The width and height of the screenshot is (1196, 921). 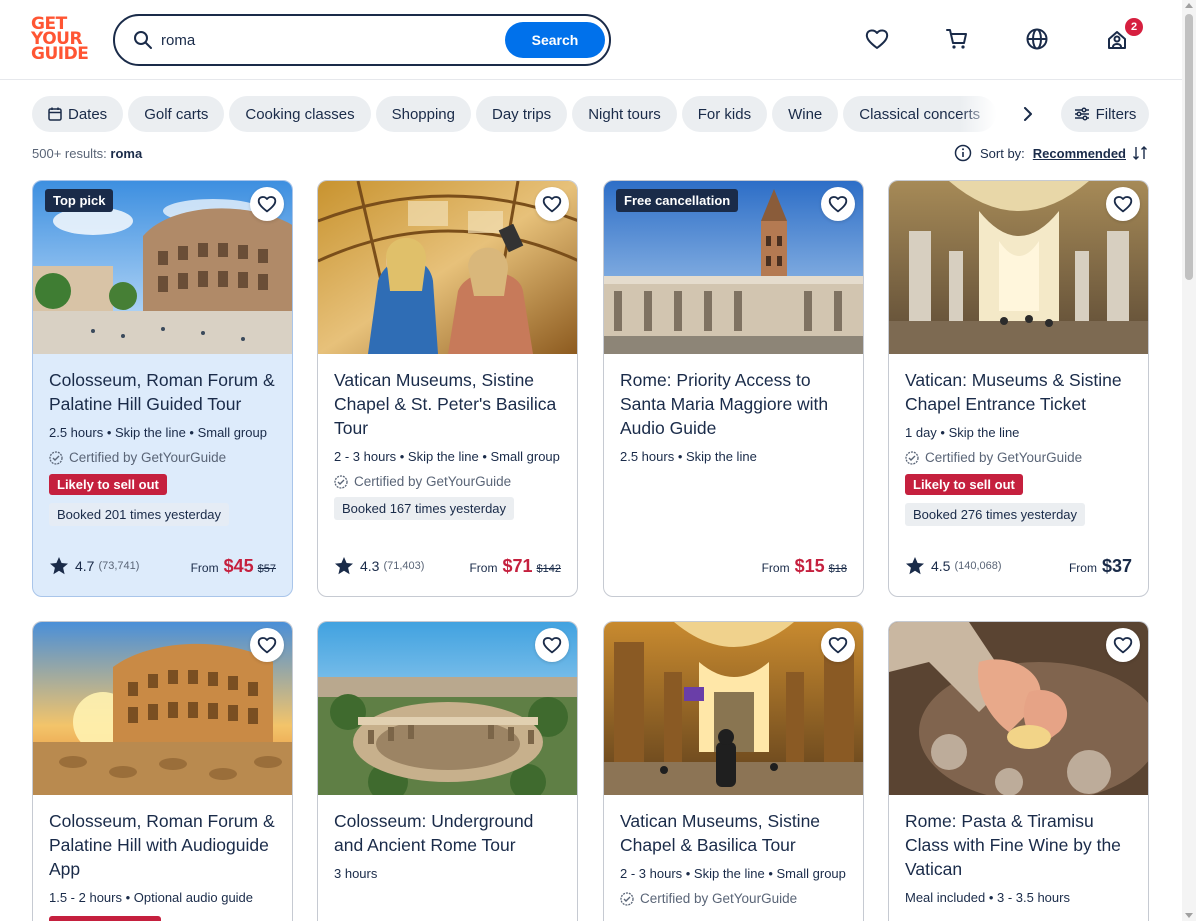 I want to click on price-original: $18, so click(x=837, y=568).